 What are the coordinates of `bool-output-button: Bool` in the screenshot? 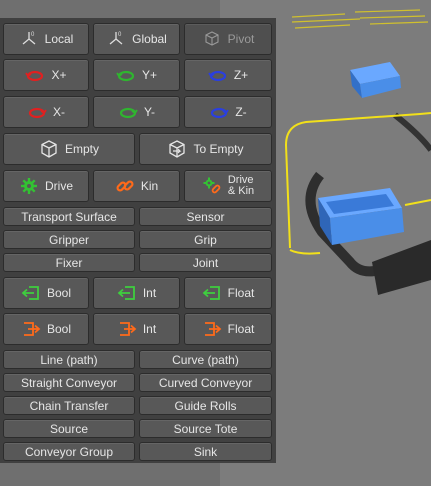 It's located at (46, 329).